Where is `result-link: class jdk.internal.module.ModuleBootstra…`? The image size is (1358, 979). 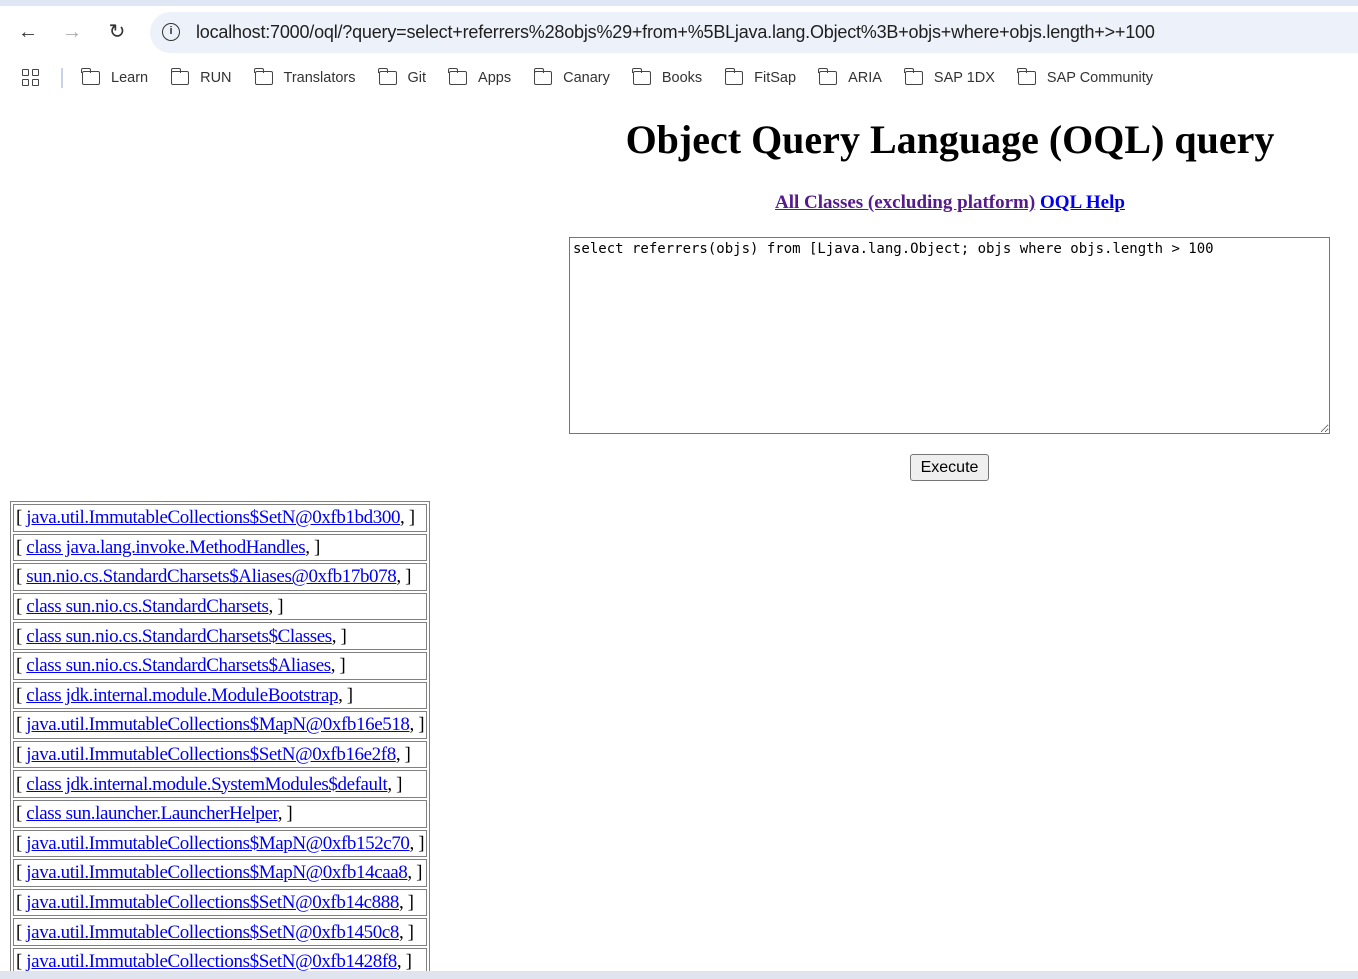
result-link: class jdk.internal.module.ModuleBootstra… is located at coordinates (182, 695).